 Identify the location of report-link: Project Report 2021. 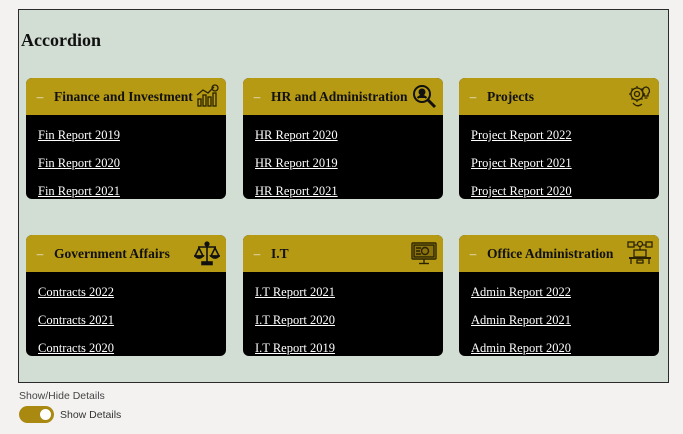
(565, 164).